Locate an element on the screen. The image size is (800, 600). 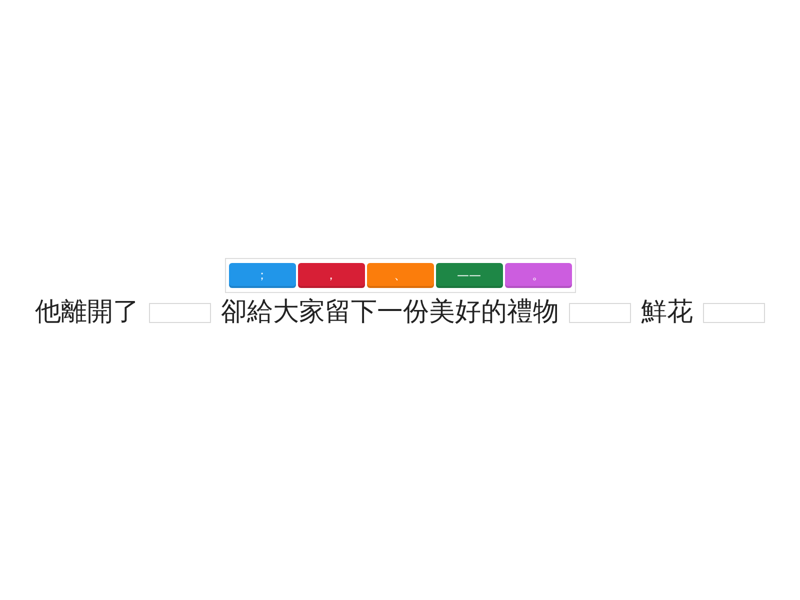
punctuation-tile: ； is located at coordinates (262, 275).